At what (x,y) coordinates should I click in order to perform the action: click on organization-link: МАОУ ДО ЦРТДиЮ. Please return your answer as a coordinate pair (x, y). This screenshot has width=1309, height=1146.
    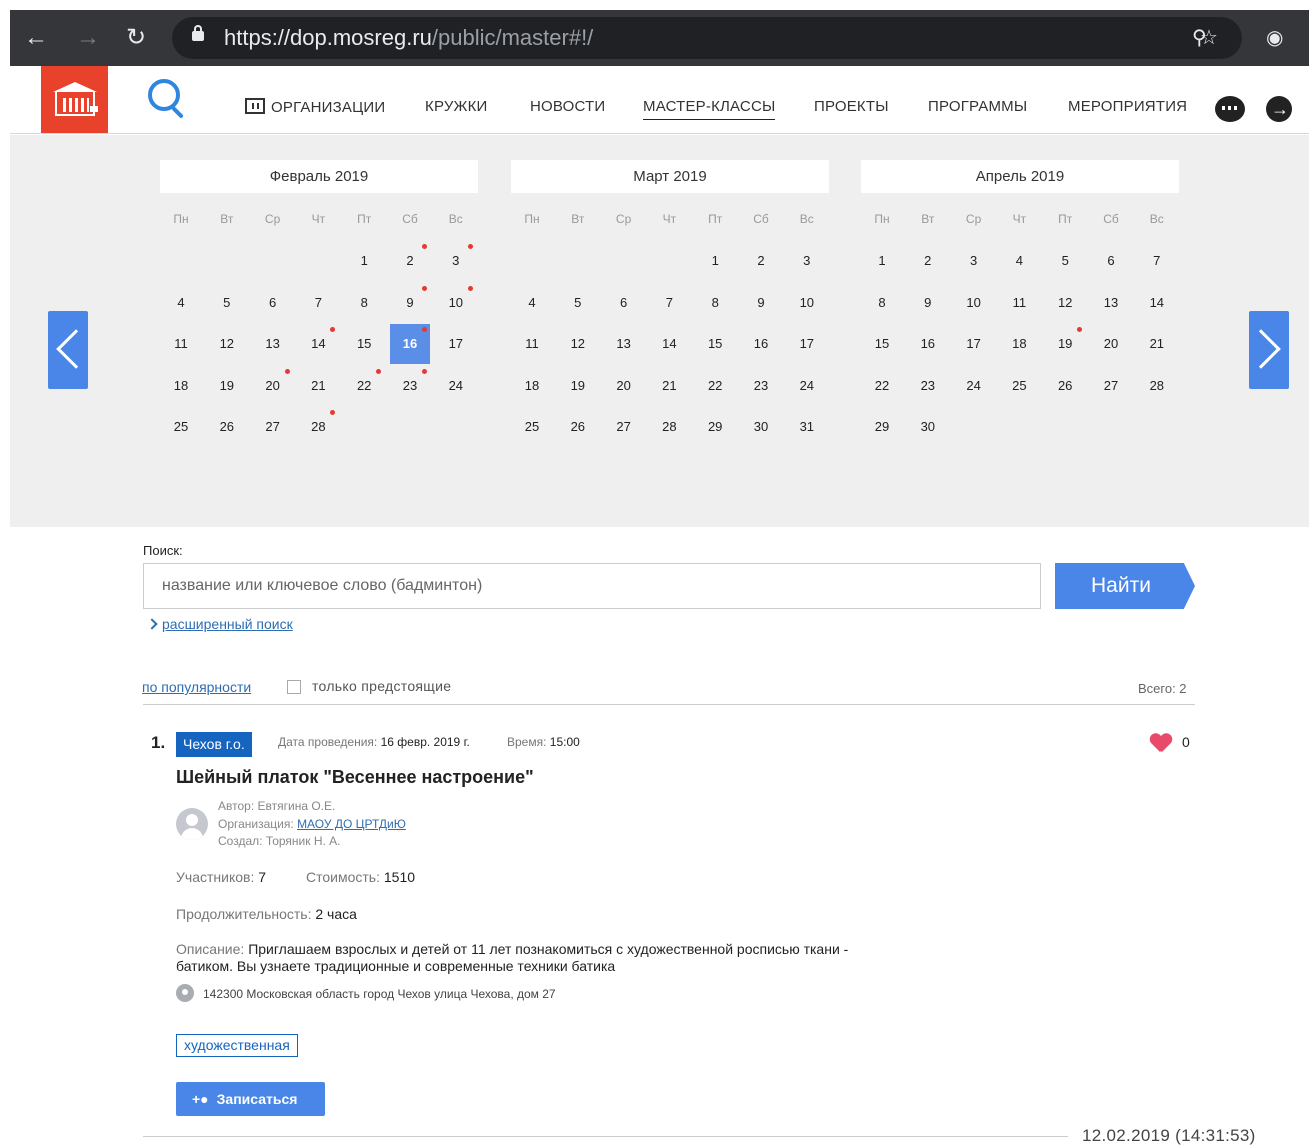
    Looking at the image, I should click on (351, 824).